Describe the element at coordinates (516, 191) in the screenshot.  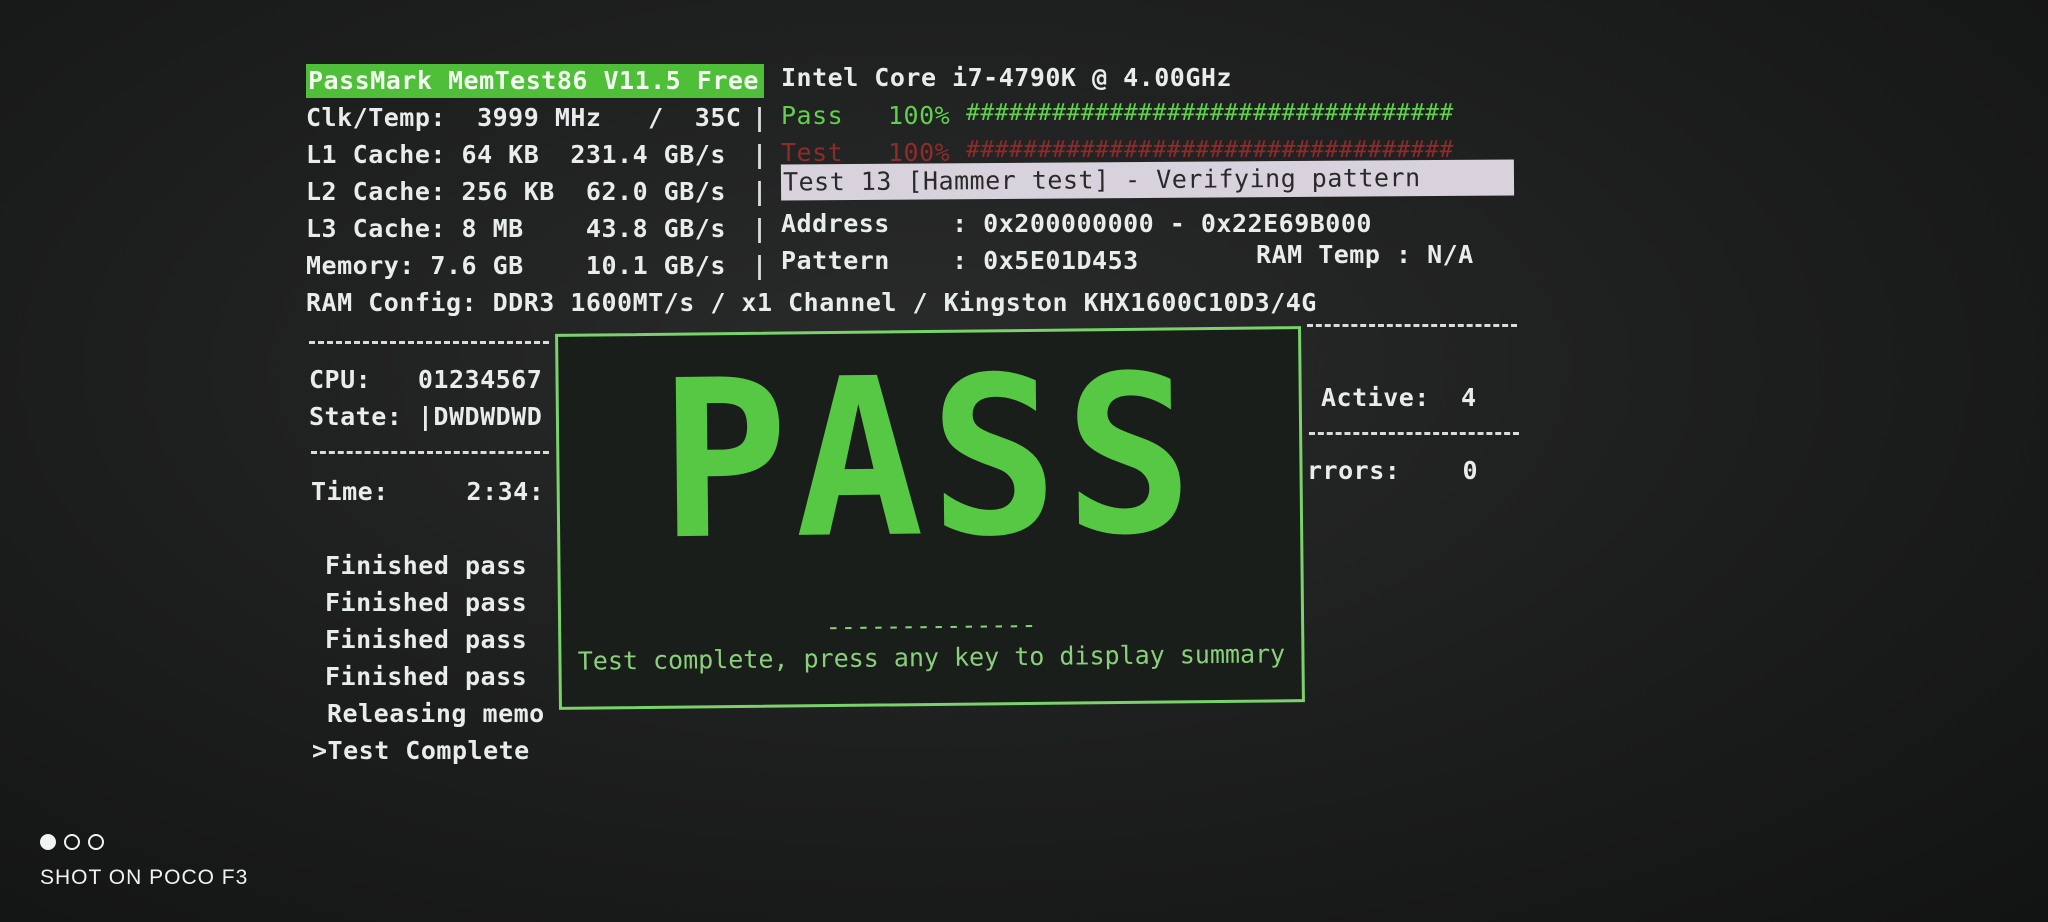
I see `l2-cache: L2 Cache: 256 KB 62.0 GB/s` at that location.